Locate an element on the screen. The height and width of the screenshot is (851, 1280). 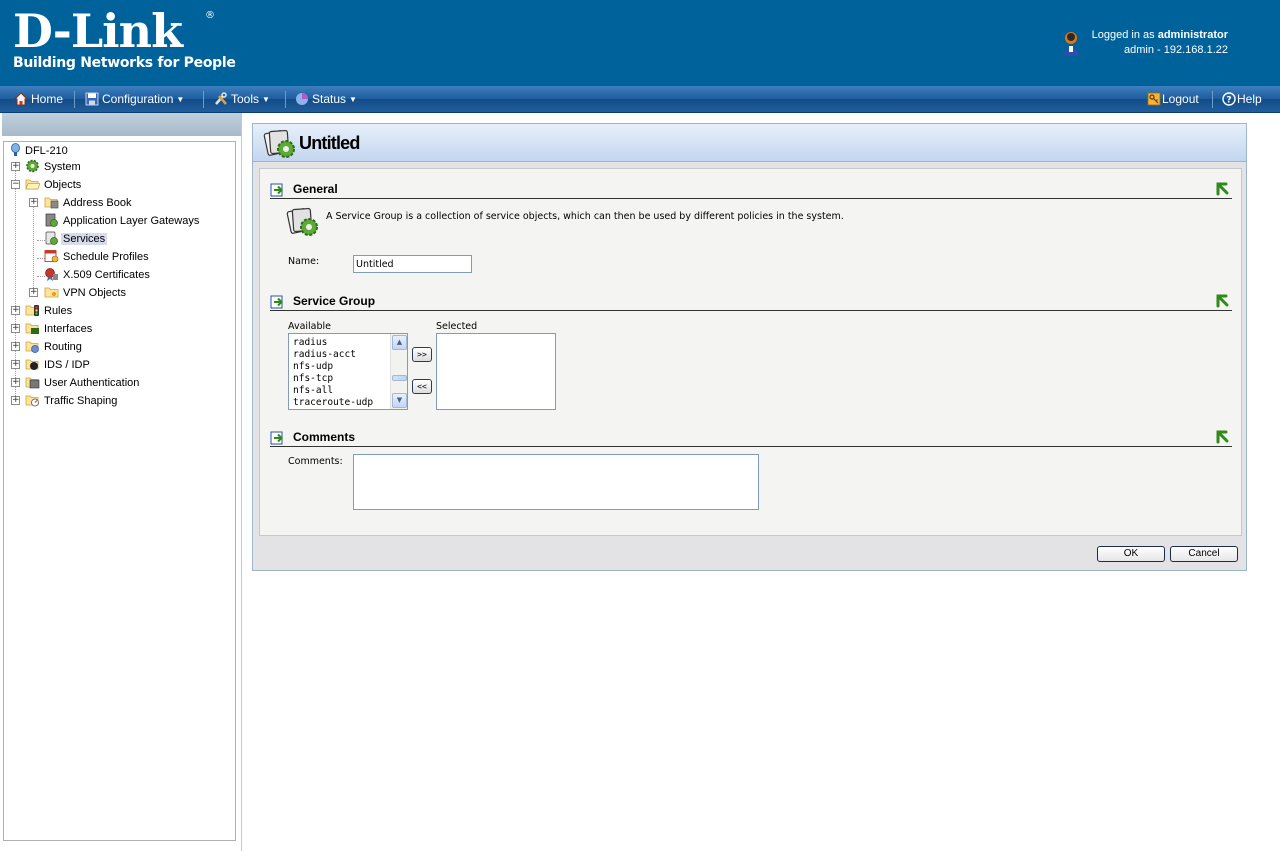
tree-label: User Authentication is located at coordinates (92, 383).